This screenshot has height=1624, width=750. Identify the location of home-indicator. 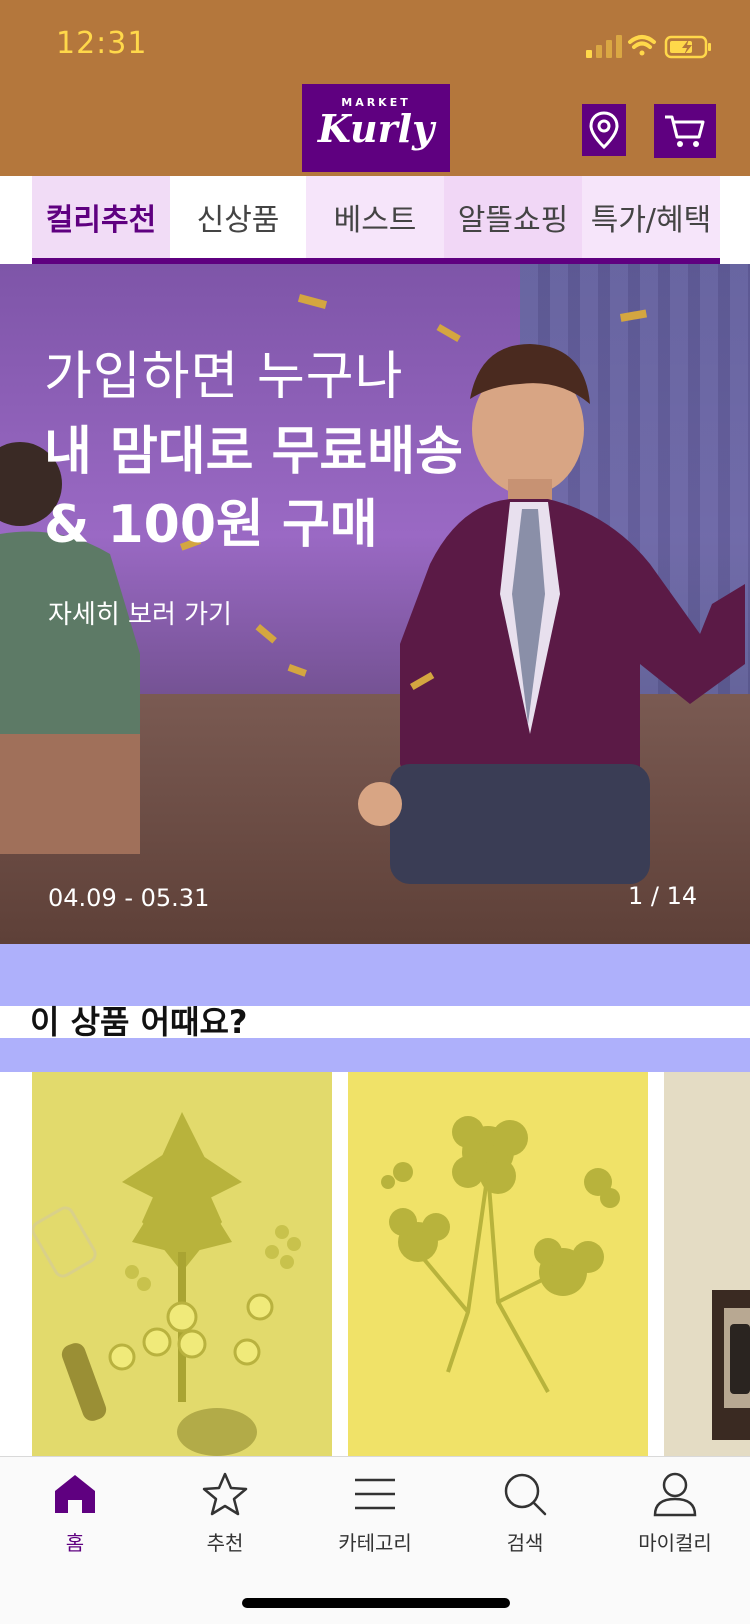
(376, 1603).